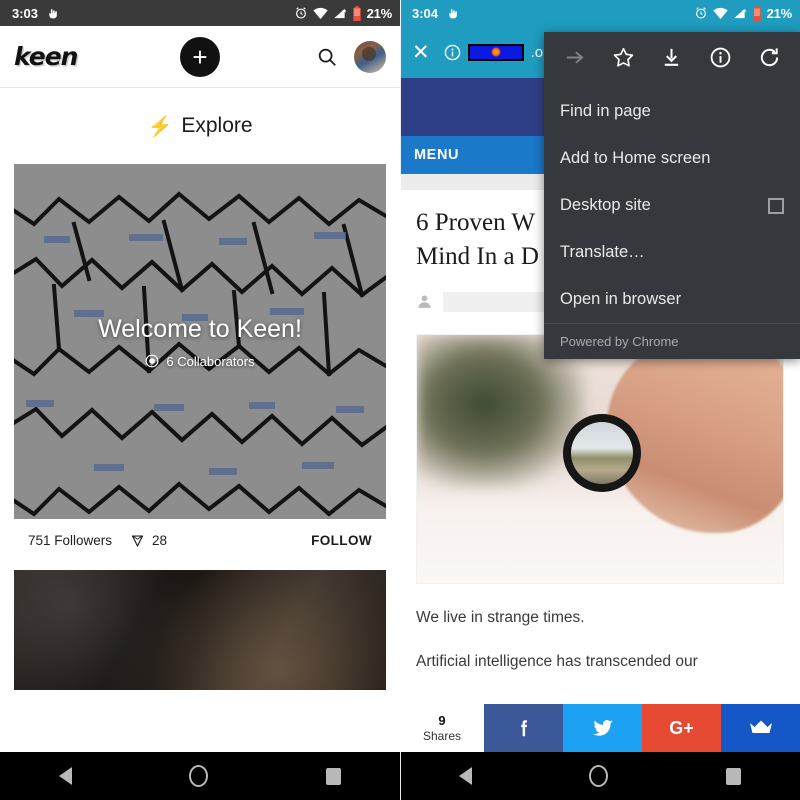  What do you see at coordinates (424, 301) in the screenshot?
I see `author-avatar-icon` at bounding box center [424, 301].